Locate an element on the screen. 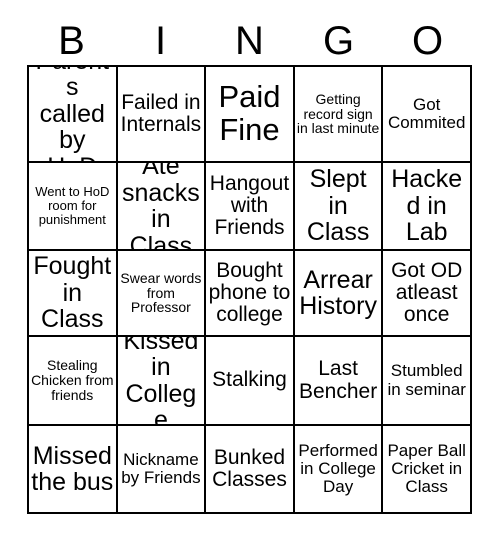  bingo-cell-label: Bunked Classes is located at coordinates (249, 468).